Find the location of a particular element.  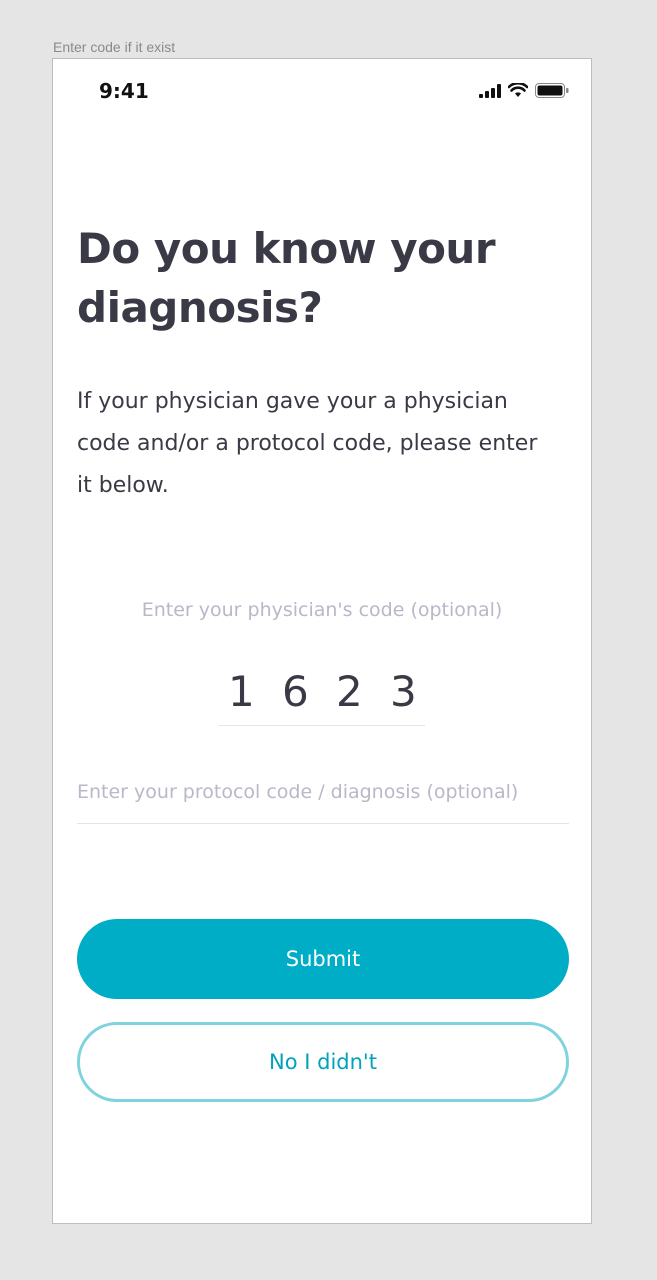

submit-button: Submit is located at coordinates (323, 959).